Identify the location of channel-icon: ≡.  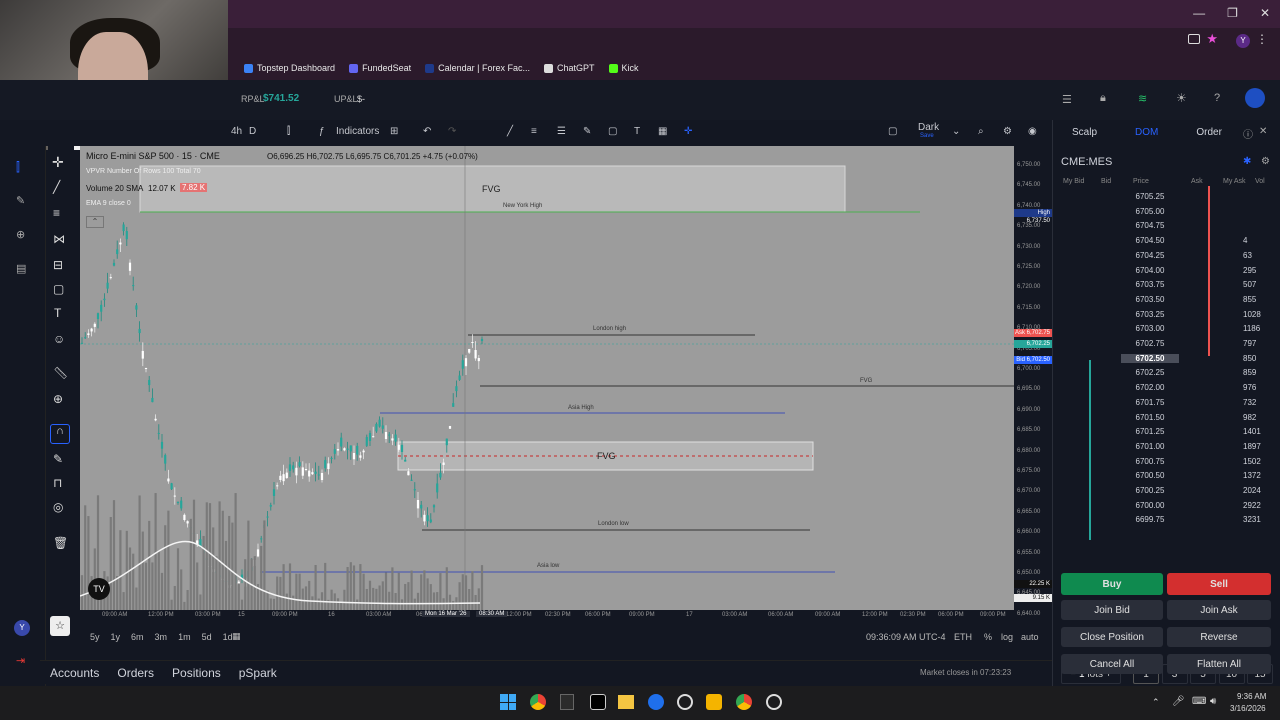
(534, 131).